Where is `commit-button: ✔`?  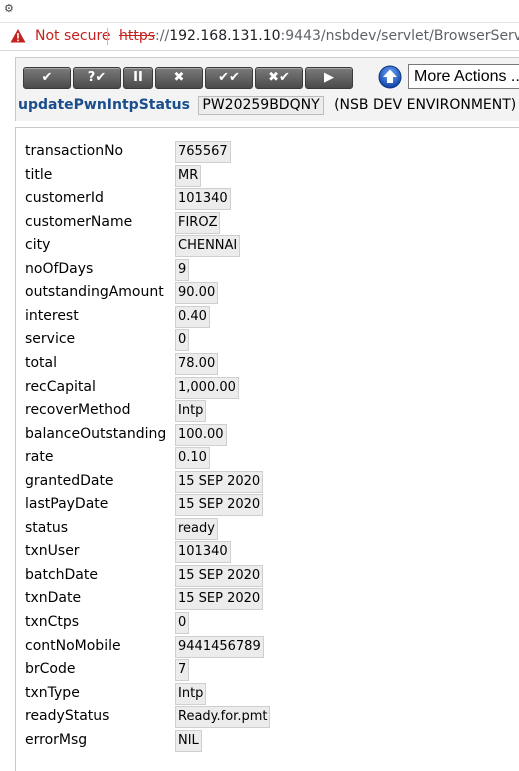 commit-button: ✔ is located at coordinates (47, 78).